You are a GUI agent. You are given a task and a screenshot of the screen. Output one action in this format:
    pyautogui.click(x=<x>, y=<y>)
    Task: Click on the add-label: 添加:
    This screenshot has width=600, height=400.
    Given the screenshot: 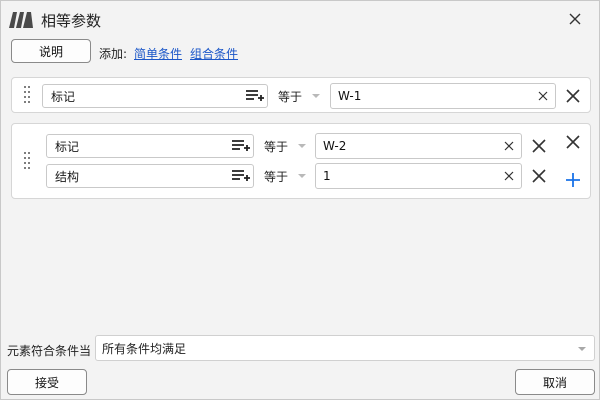 What is the action you would take?
    pyautogui.click(x=113, y=54)
    